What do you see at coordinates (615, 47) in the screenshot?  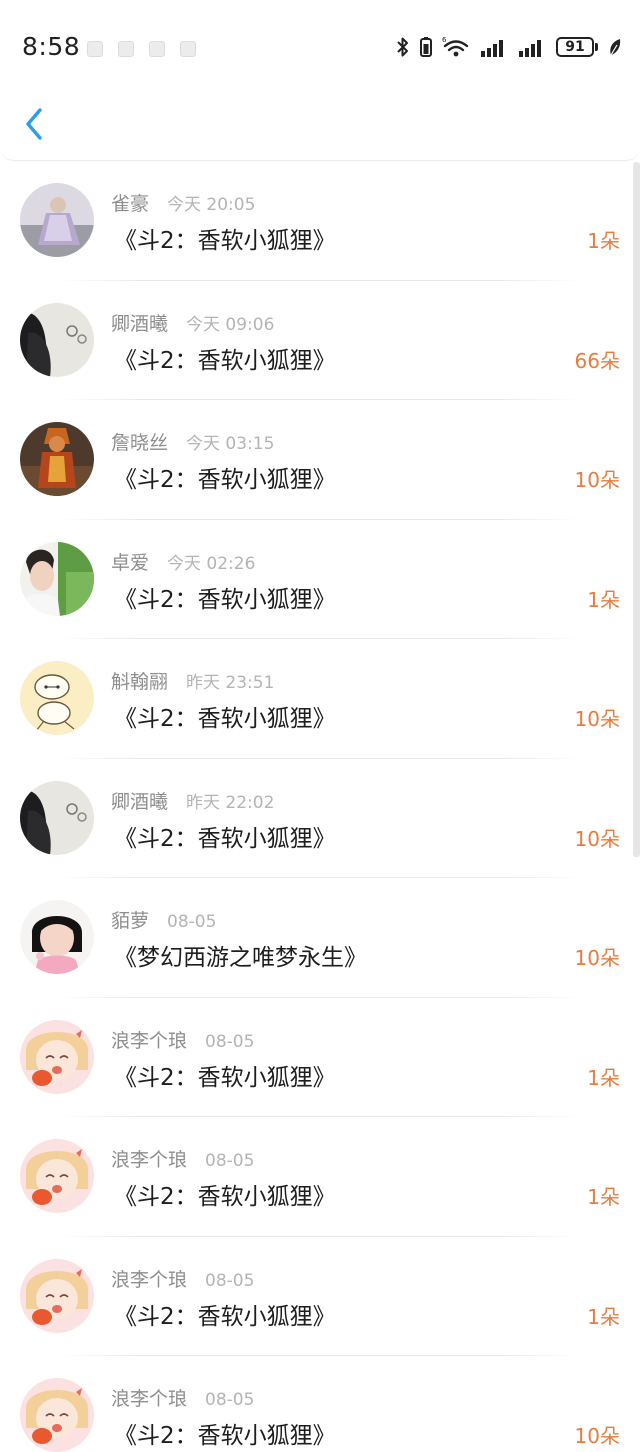 I see `leaf-icon` at bounding box center [615, 47].